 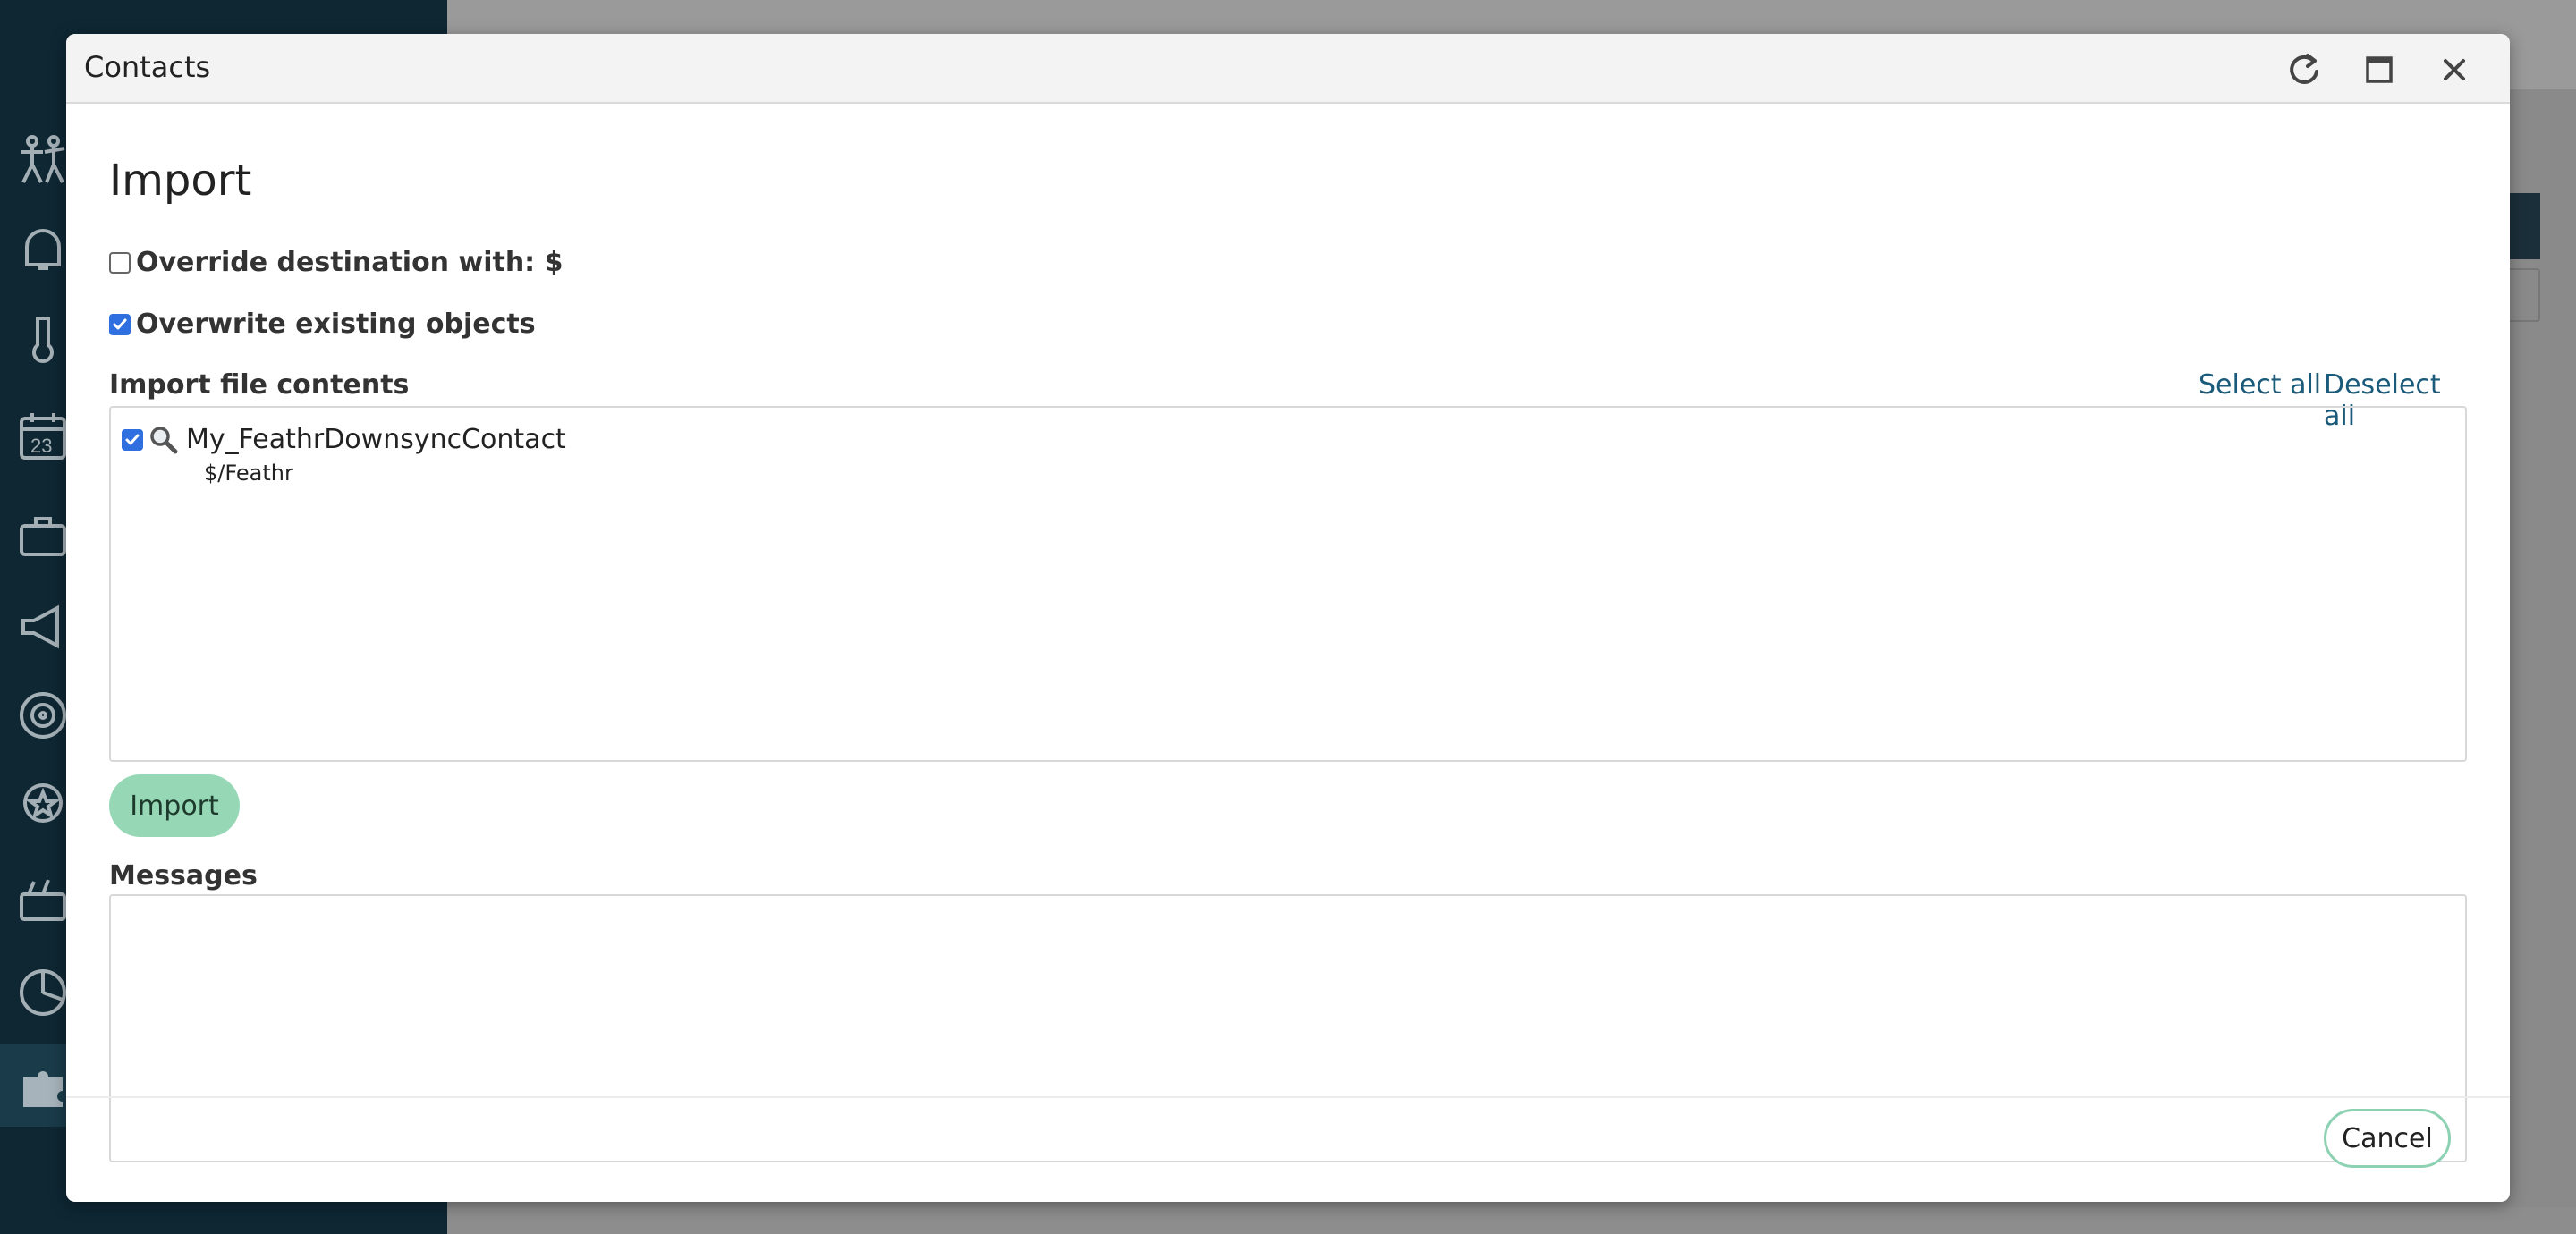 I want to click on award-icon, so click(x=43, y=803).